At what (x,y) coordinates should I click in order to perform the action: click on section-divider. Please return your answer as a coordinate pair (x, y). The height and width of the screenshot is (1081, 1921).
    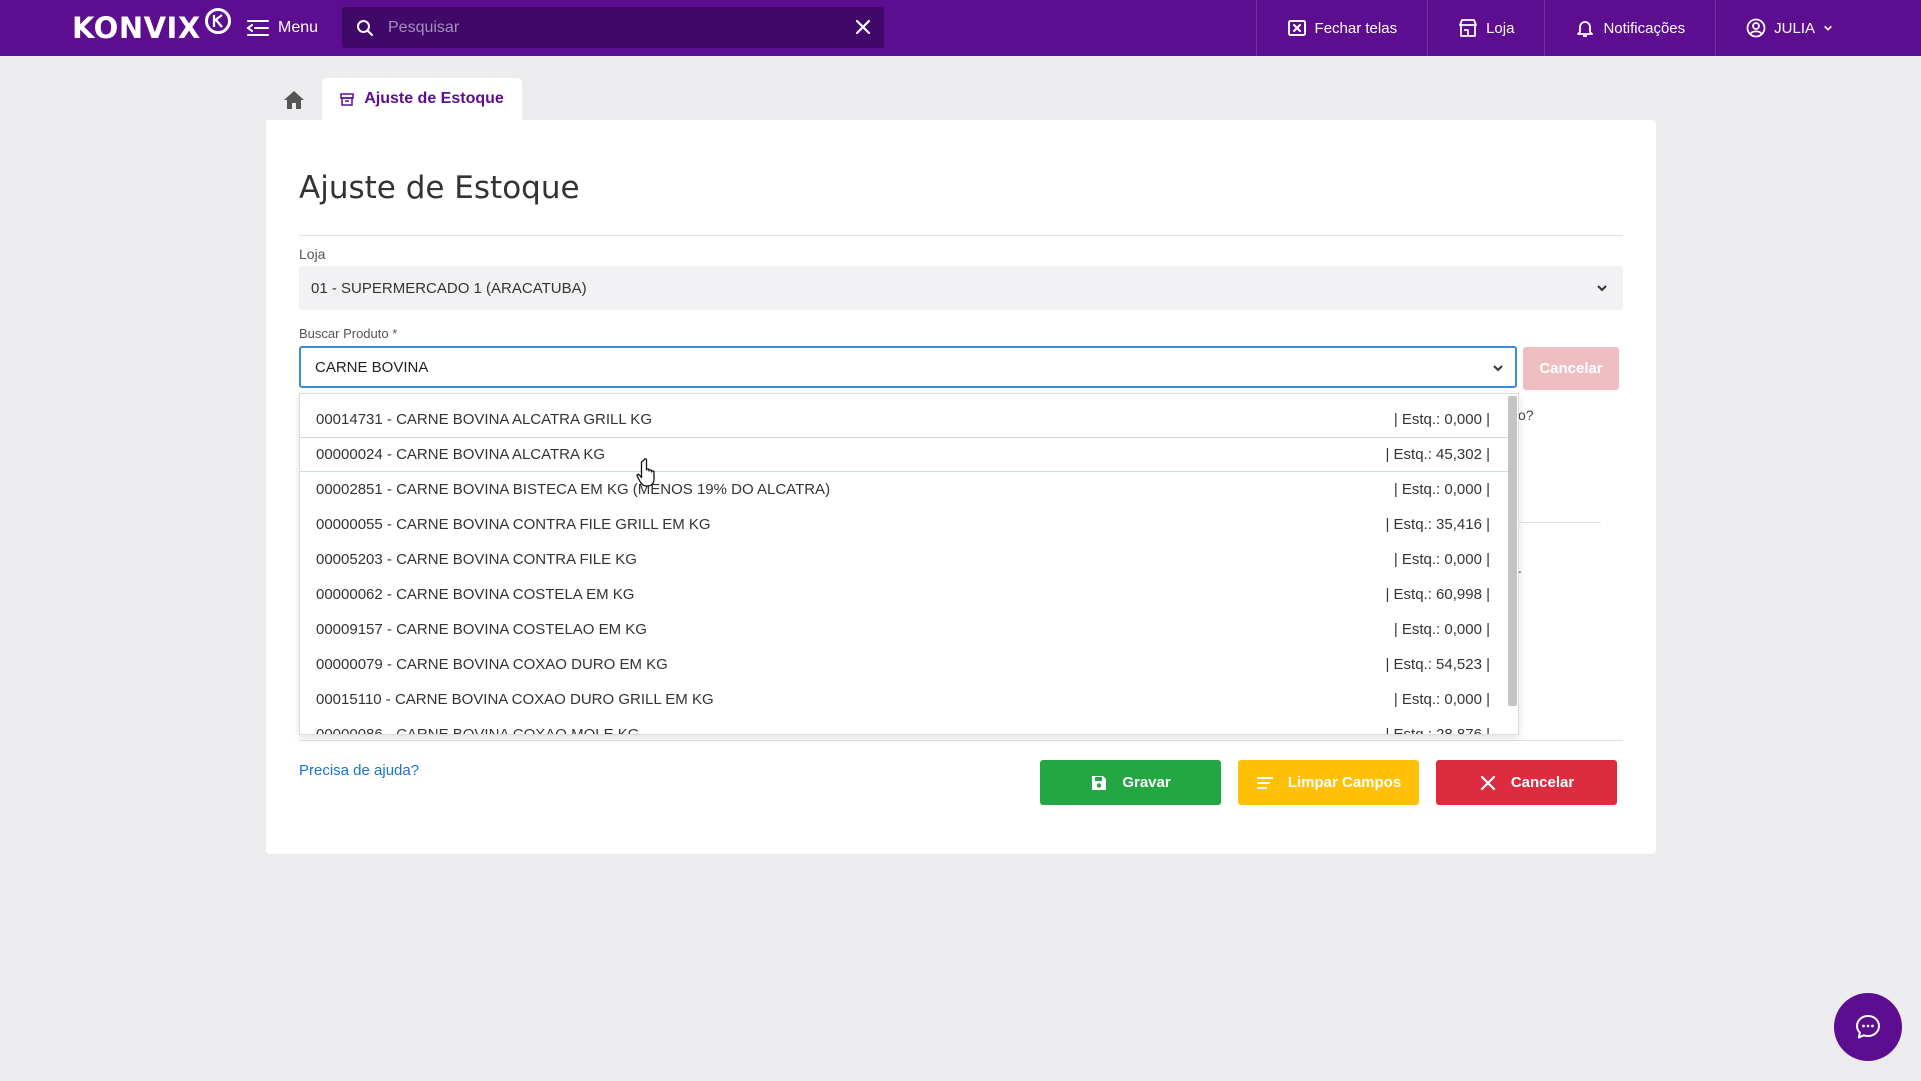
    Looking at the image, I should click on (1559, 522).